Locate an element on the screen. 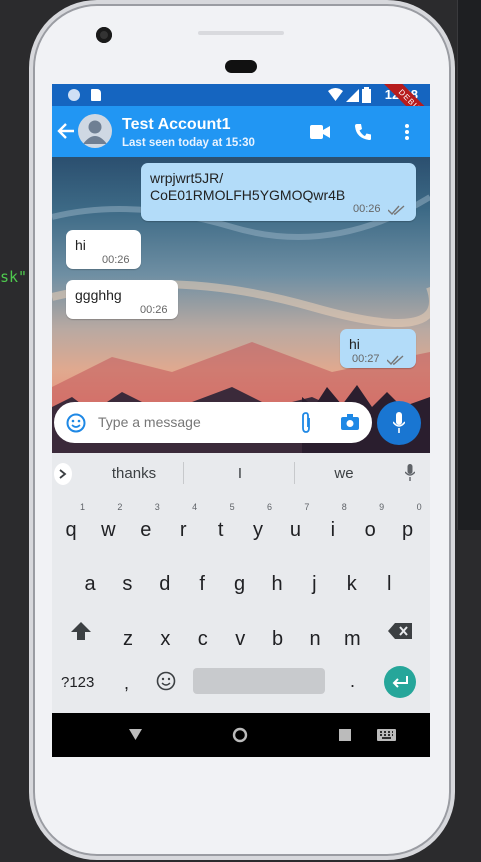 This screenshot has width=481, height=862. contact-name: Test Account1 is located at coordinates (176, 125).